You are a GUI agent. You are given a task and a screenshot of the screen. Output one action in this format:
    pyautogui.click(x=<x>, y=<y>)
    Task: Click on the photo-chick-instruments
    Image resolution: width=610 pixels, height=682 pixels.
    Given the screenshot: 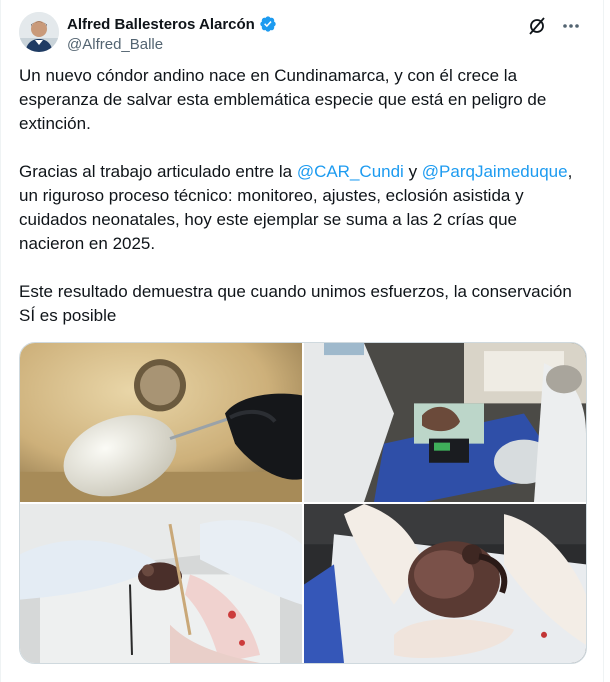 What is the action you would take?
    pyautogui.click(x=161, y=583)
    